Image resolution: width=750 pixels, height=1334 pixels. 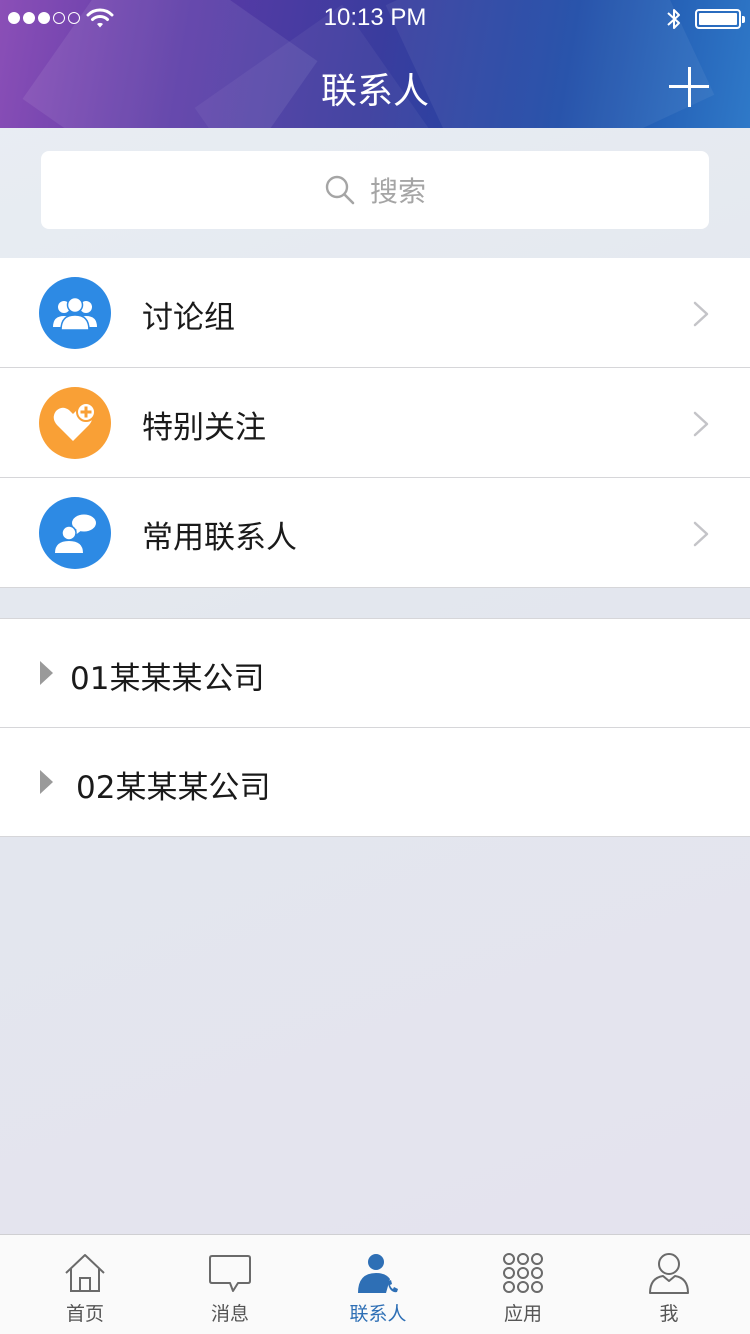 I want to click on company-group-item: 01某某某公司, so click(x=375, y=673).